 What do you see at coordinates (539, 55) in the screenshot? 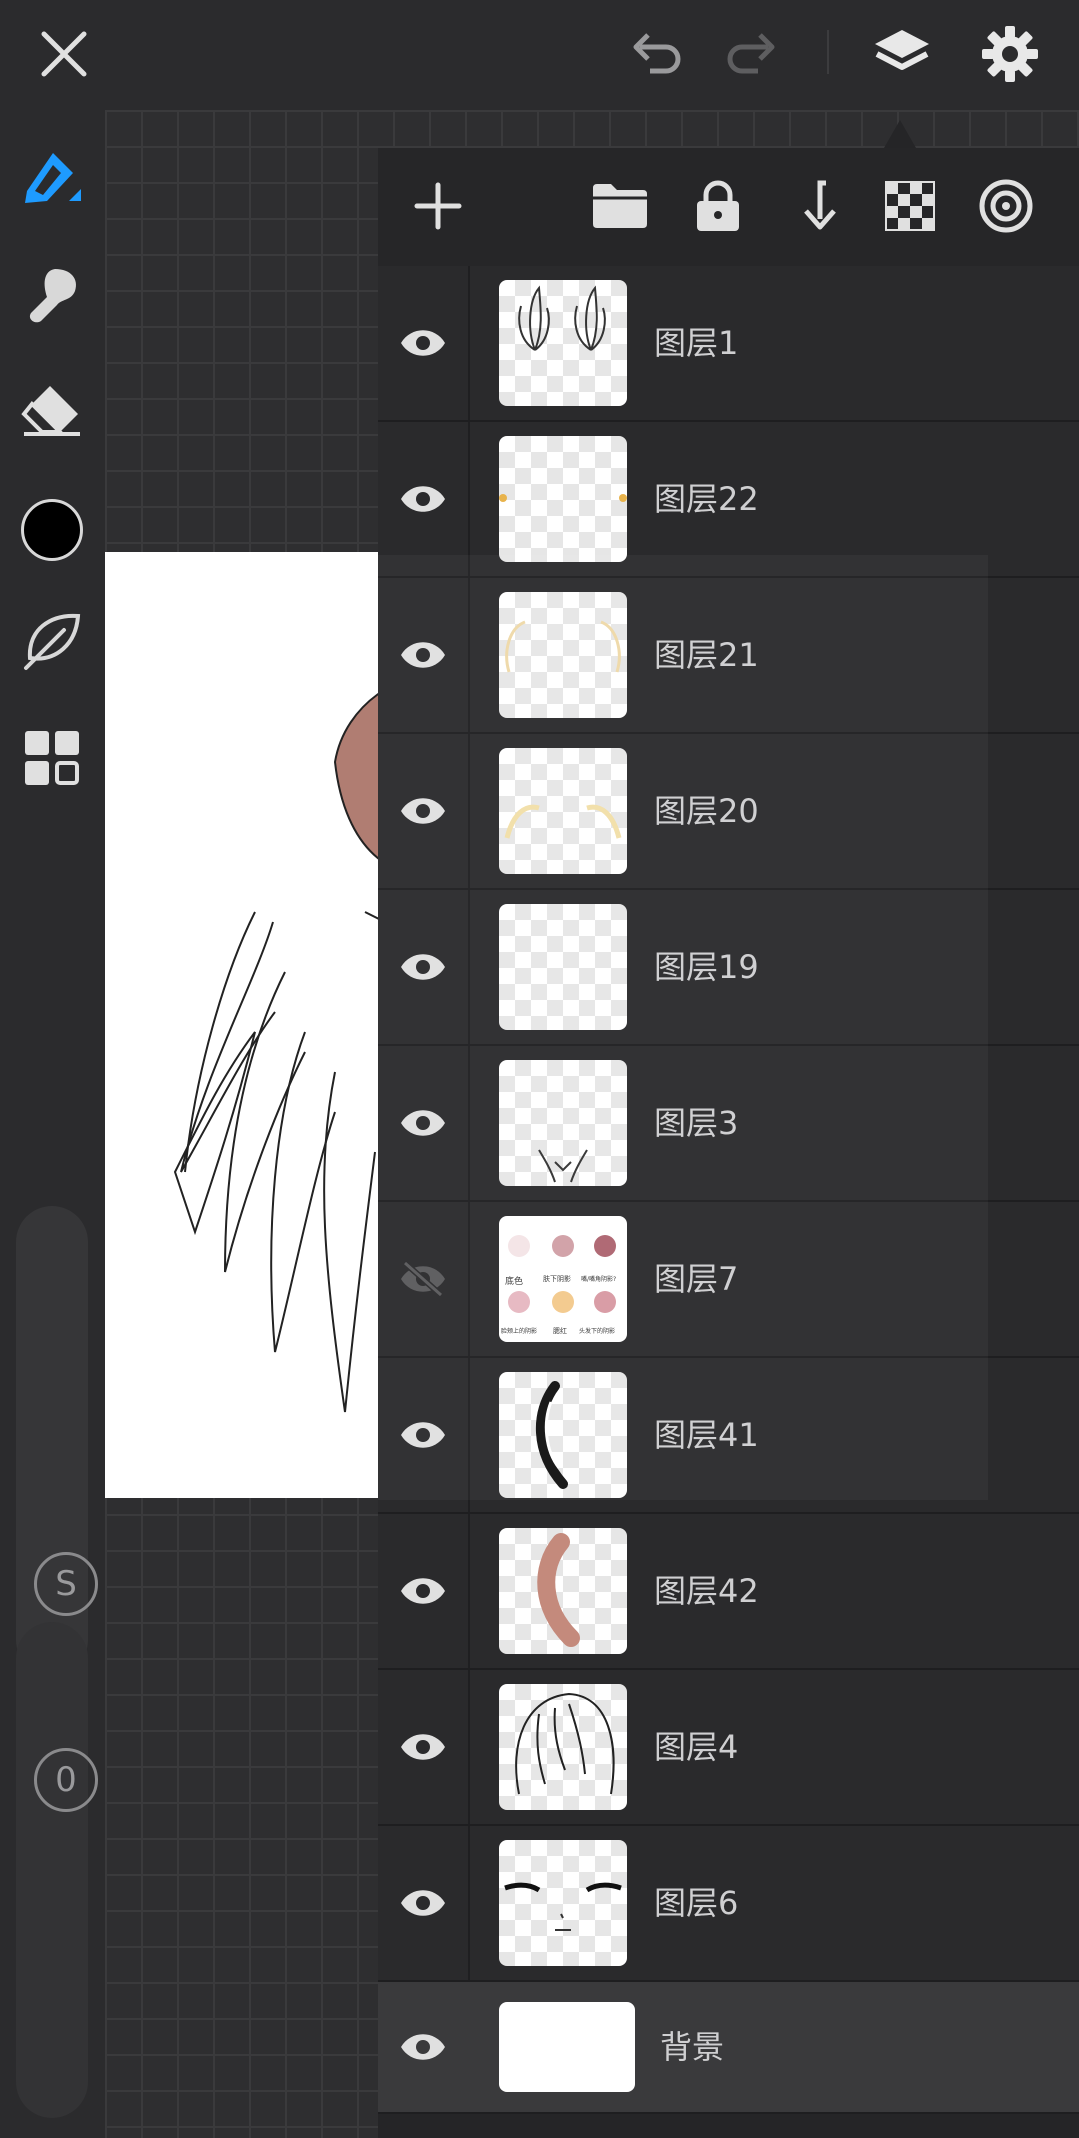
I see `top-bar` at bounding box center [539, 55].